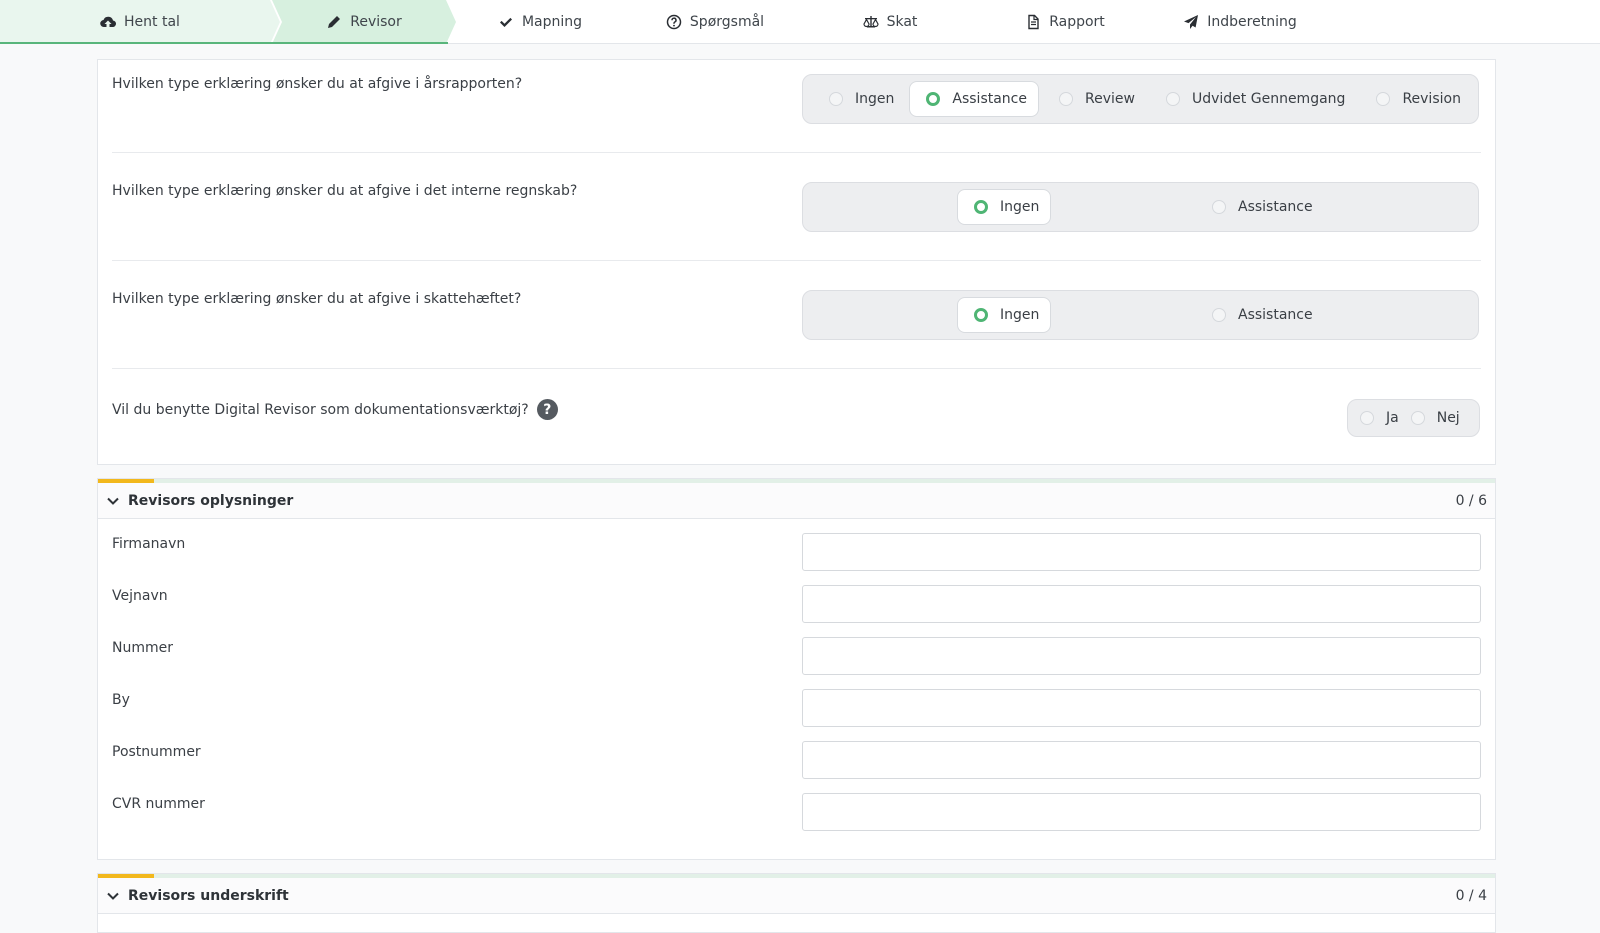  Describe the element at coordinates (1252, 22) in the screenshot. I see `step-label: Indberetning` at that location.